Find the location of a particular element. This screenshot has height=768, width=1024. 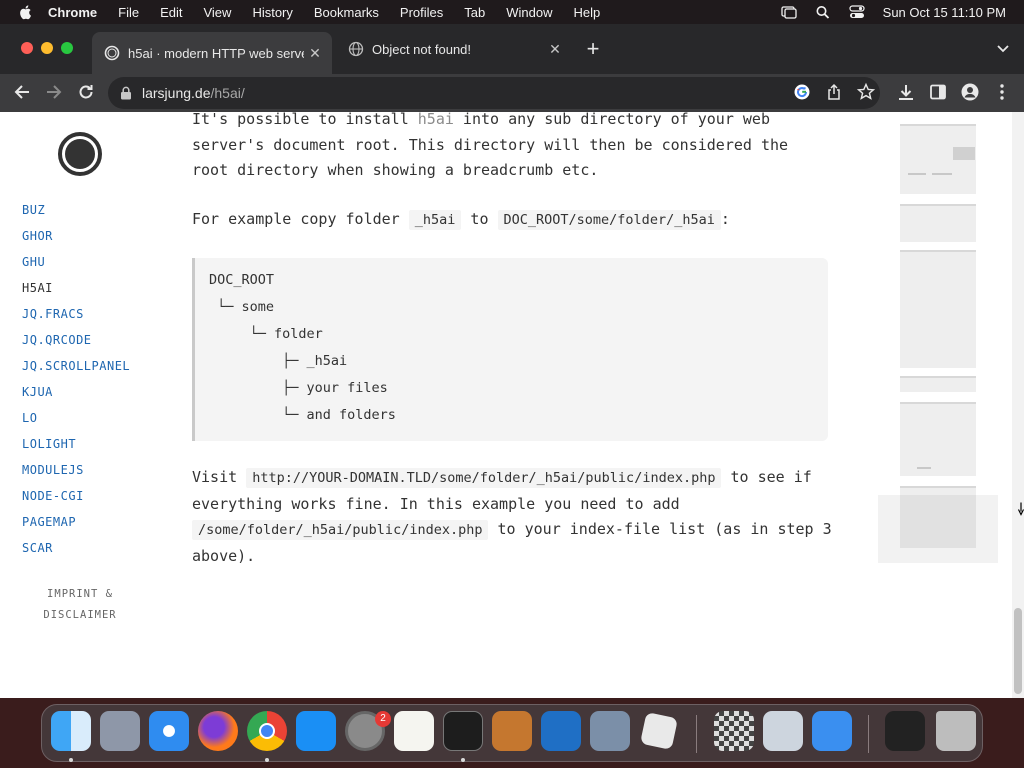

download-icon is located at coordinates (906, 92).